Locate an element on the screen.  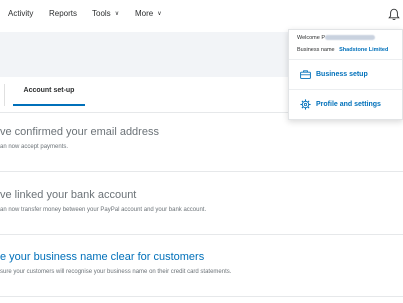
nav-reports: Reports is located at coordinates (63, 13).